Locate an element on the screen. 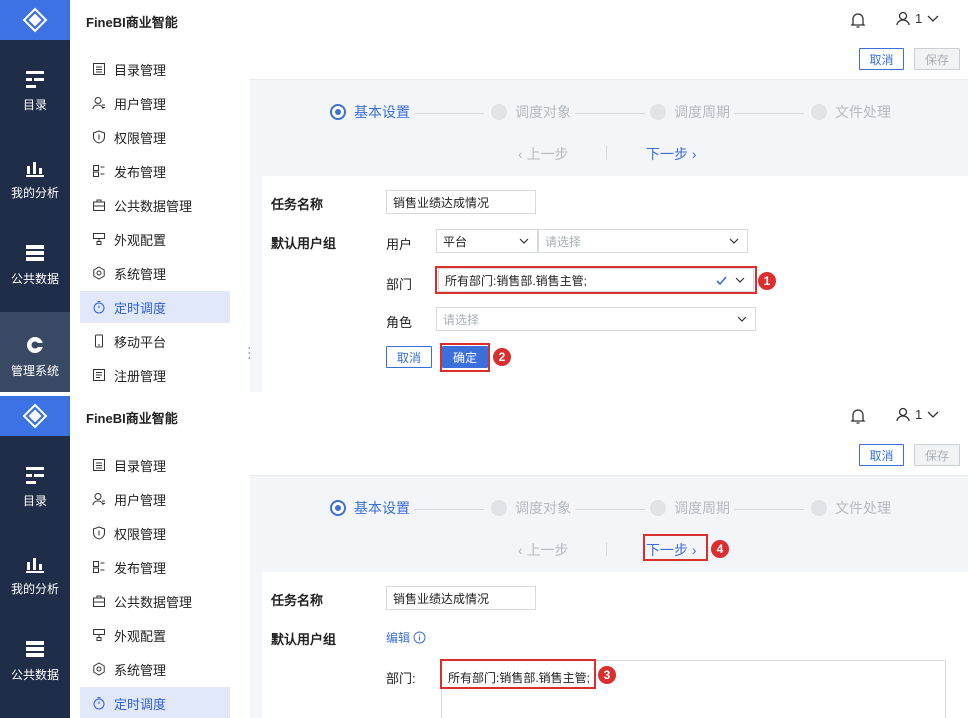 The image size is (968, 718). sidebar-label: 注册管理 is located at coordinates (140, 376).